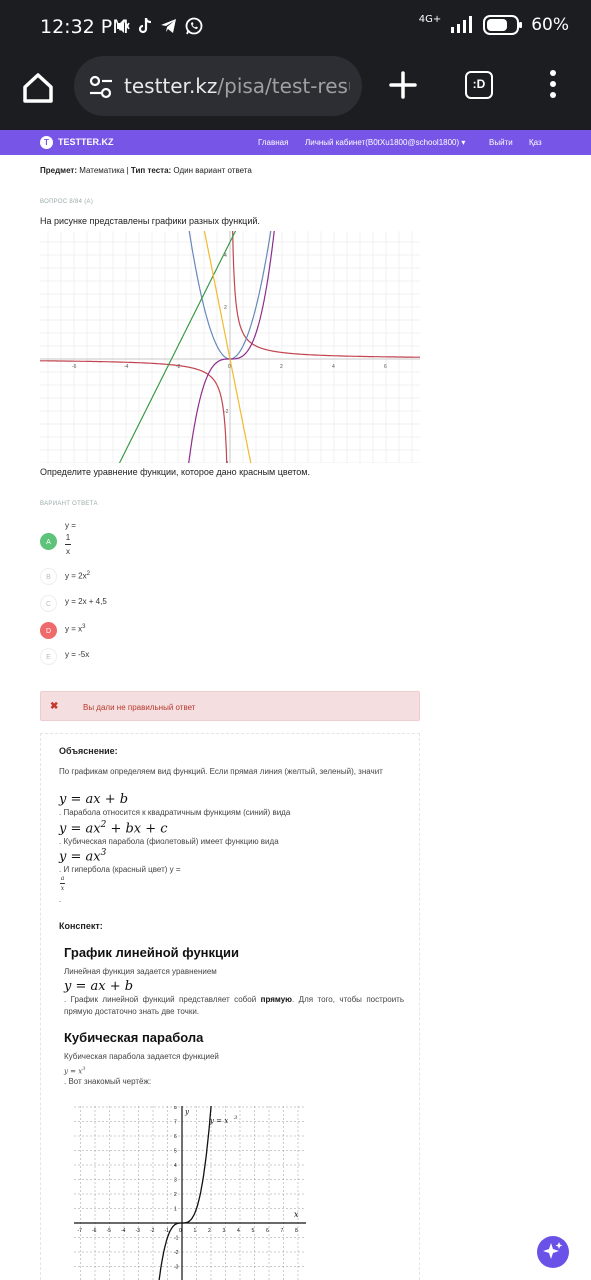 The height and width of the screenshot is (1280, 591). I want to click on y-tick-label: 8, so click(175, 1108).